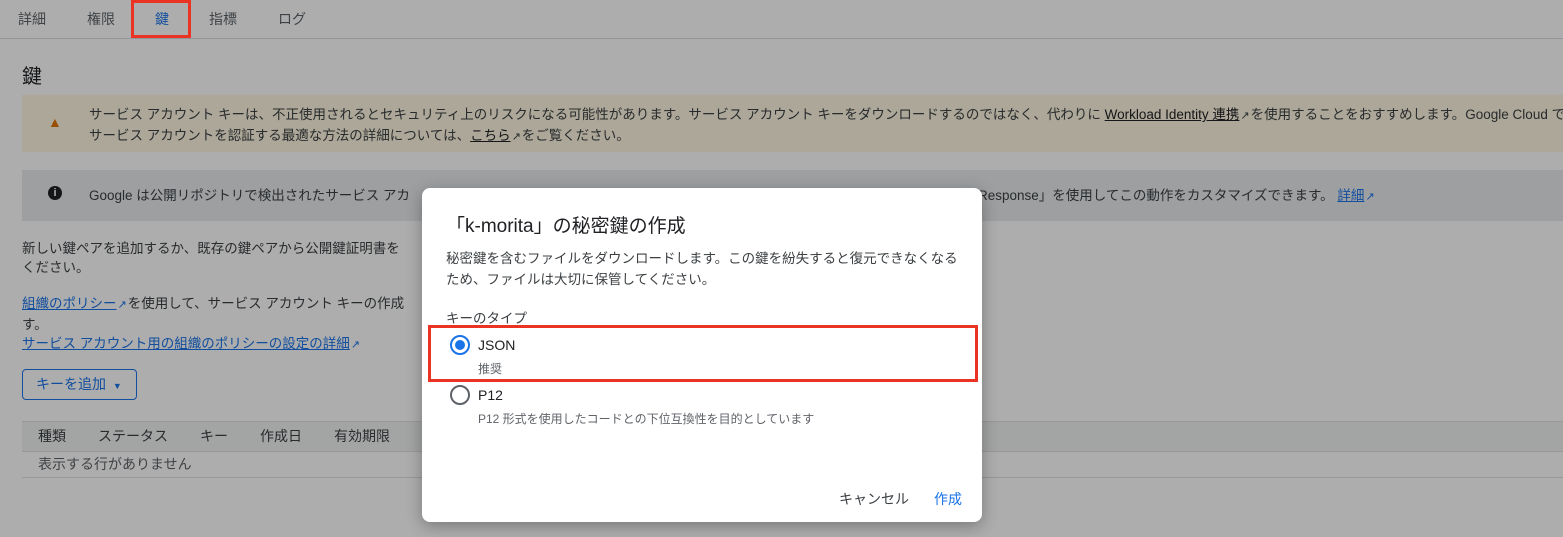 This screenshot has width=1563, height=537. Describe the element at coordinates (646, 419) in the screenshot. I see `p12-option-sub: P12 形式を使用したコードとの下位互換性を目的としています` at that location.